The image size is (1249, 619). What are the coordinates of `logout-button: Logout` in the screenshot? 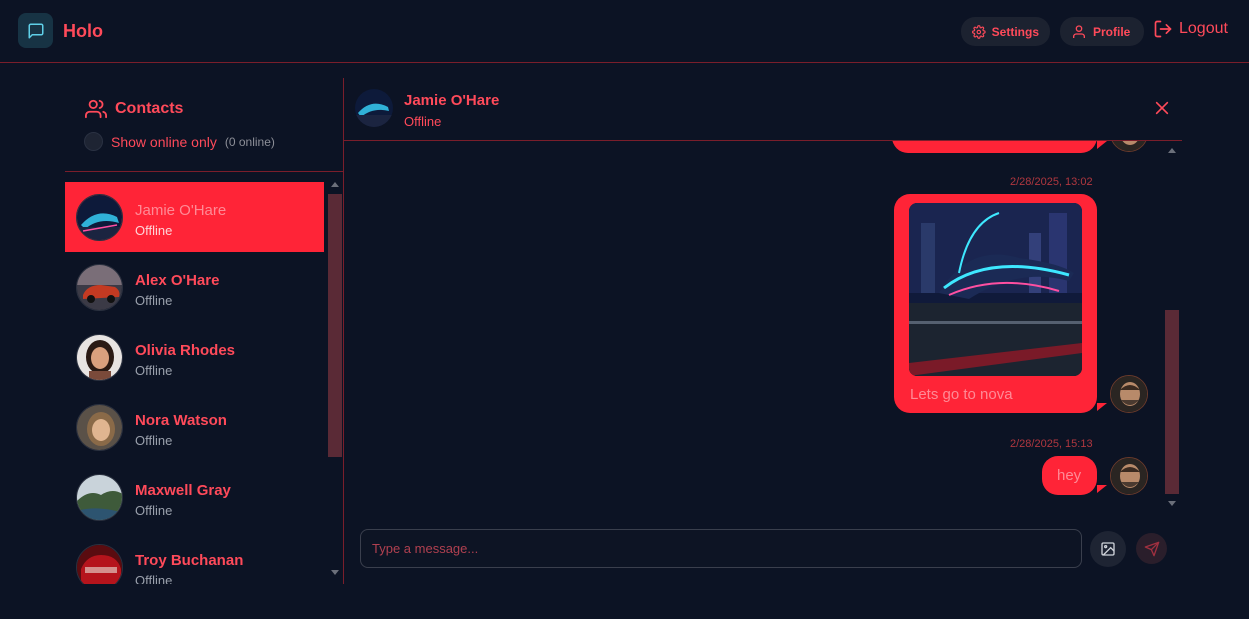 It's located at (1190, 29).